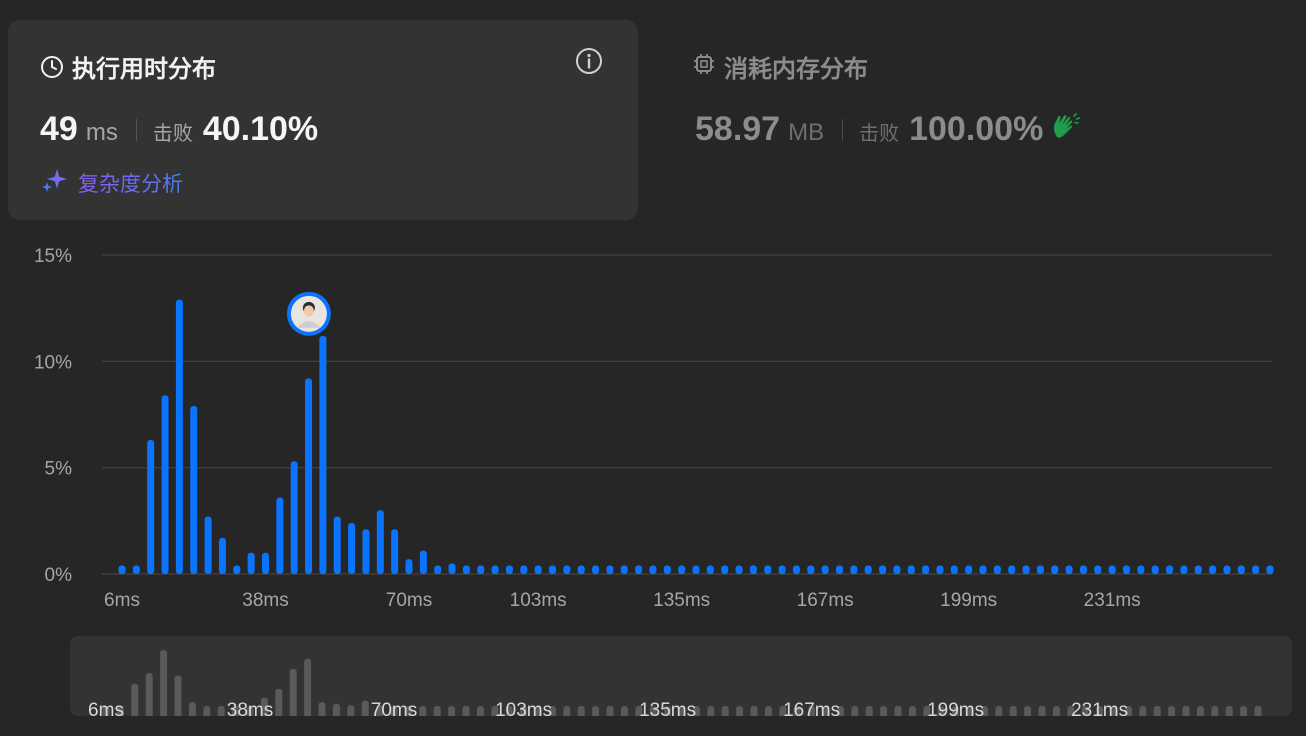 This screenshot has height=736, width=1306. What do you see at coordinates (589, 61) in the screenshot?
I see `info-icon` at bounding box center [589, 61].